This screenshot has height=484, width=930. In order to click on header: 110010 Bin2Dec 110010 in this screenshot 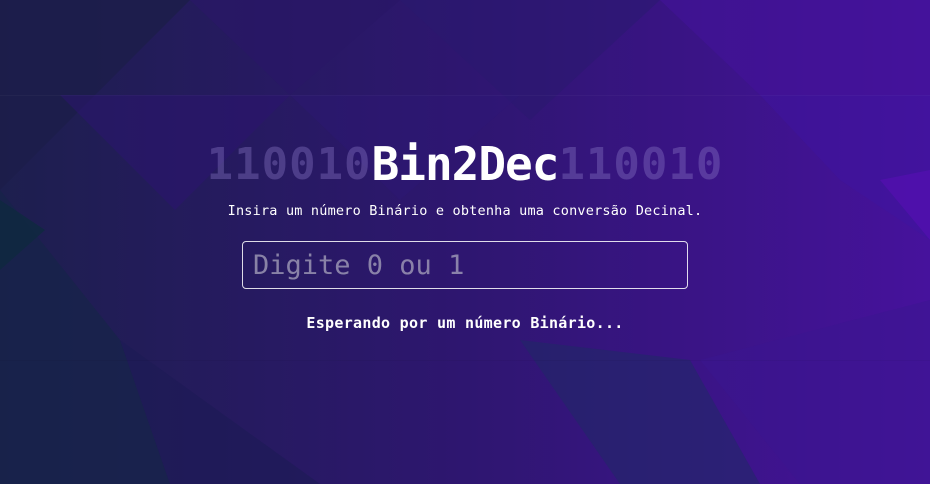, I will do `click(465, 164)`.